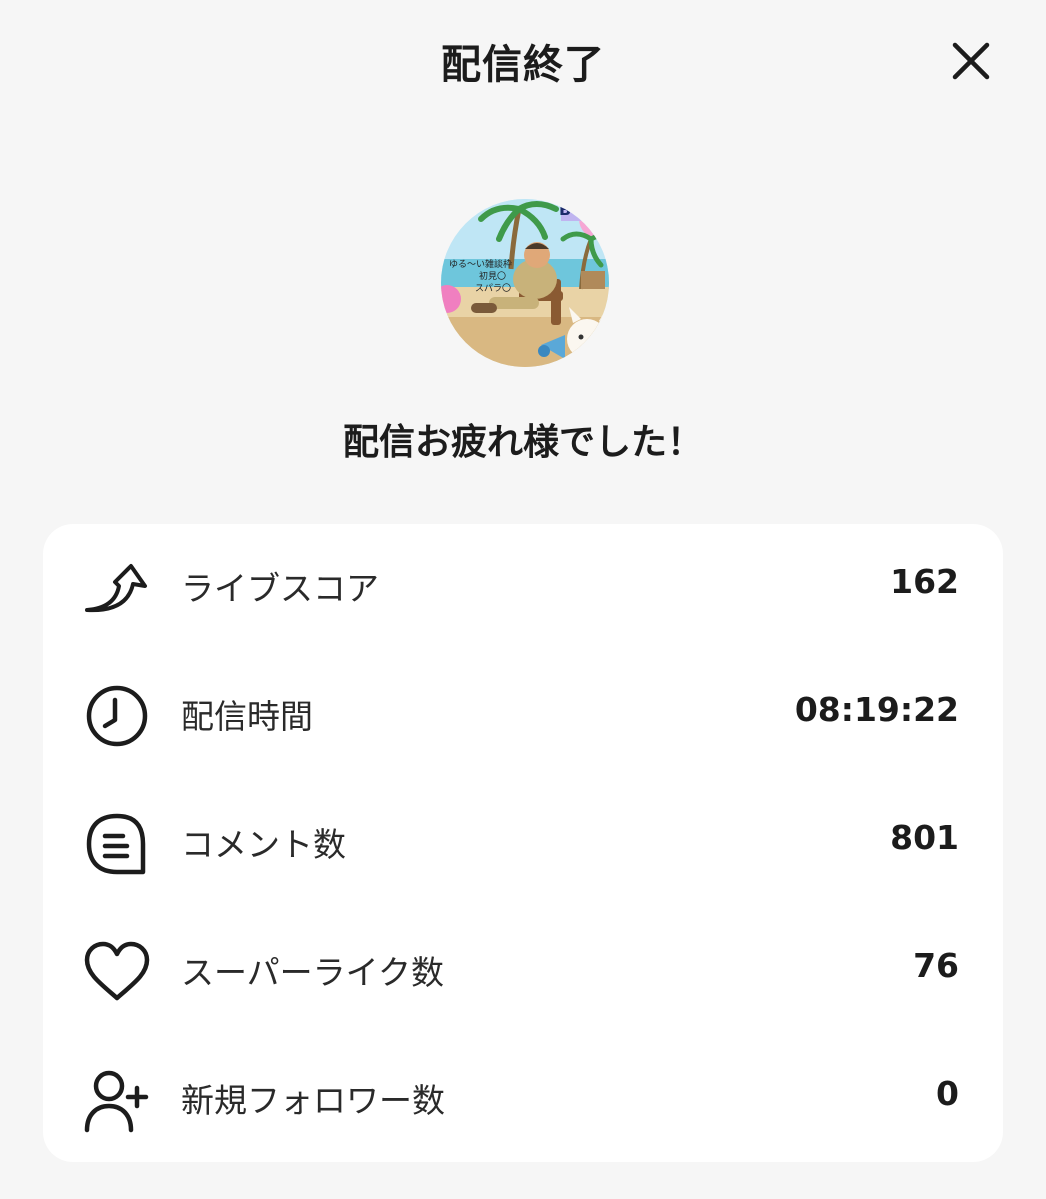 This screenshot has height=1199, width=1046. Describe the element at coordinates (523, 1096) in the screenshot. I see `stat-row-new-followers: 新規フォロワー数 0` at that location.